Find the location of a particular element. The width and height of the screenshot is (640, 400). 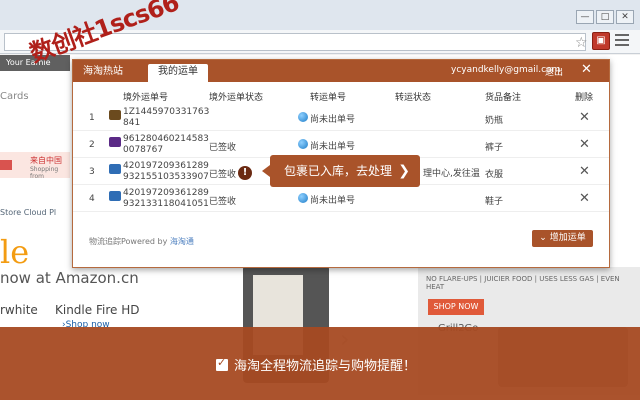

checkbox-icon is located at coordinates (222, 363).